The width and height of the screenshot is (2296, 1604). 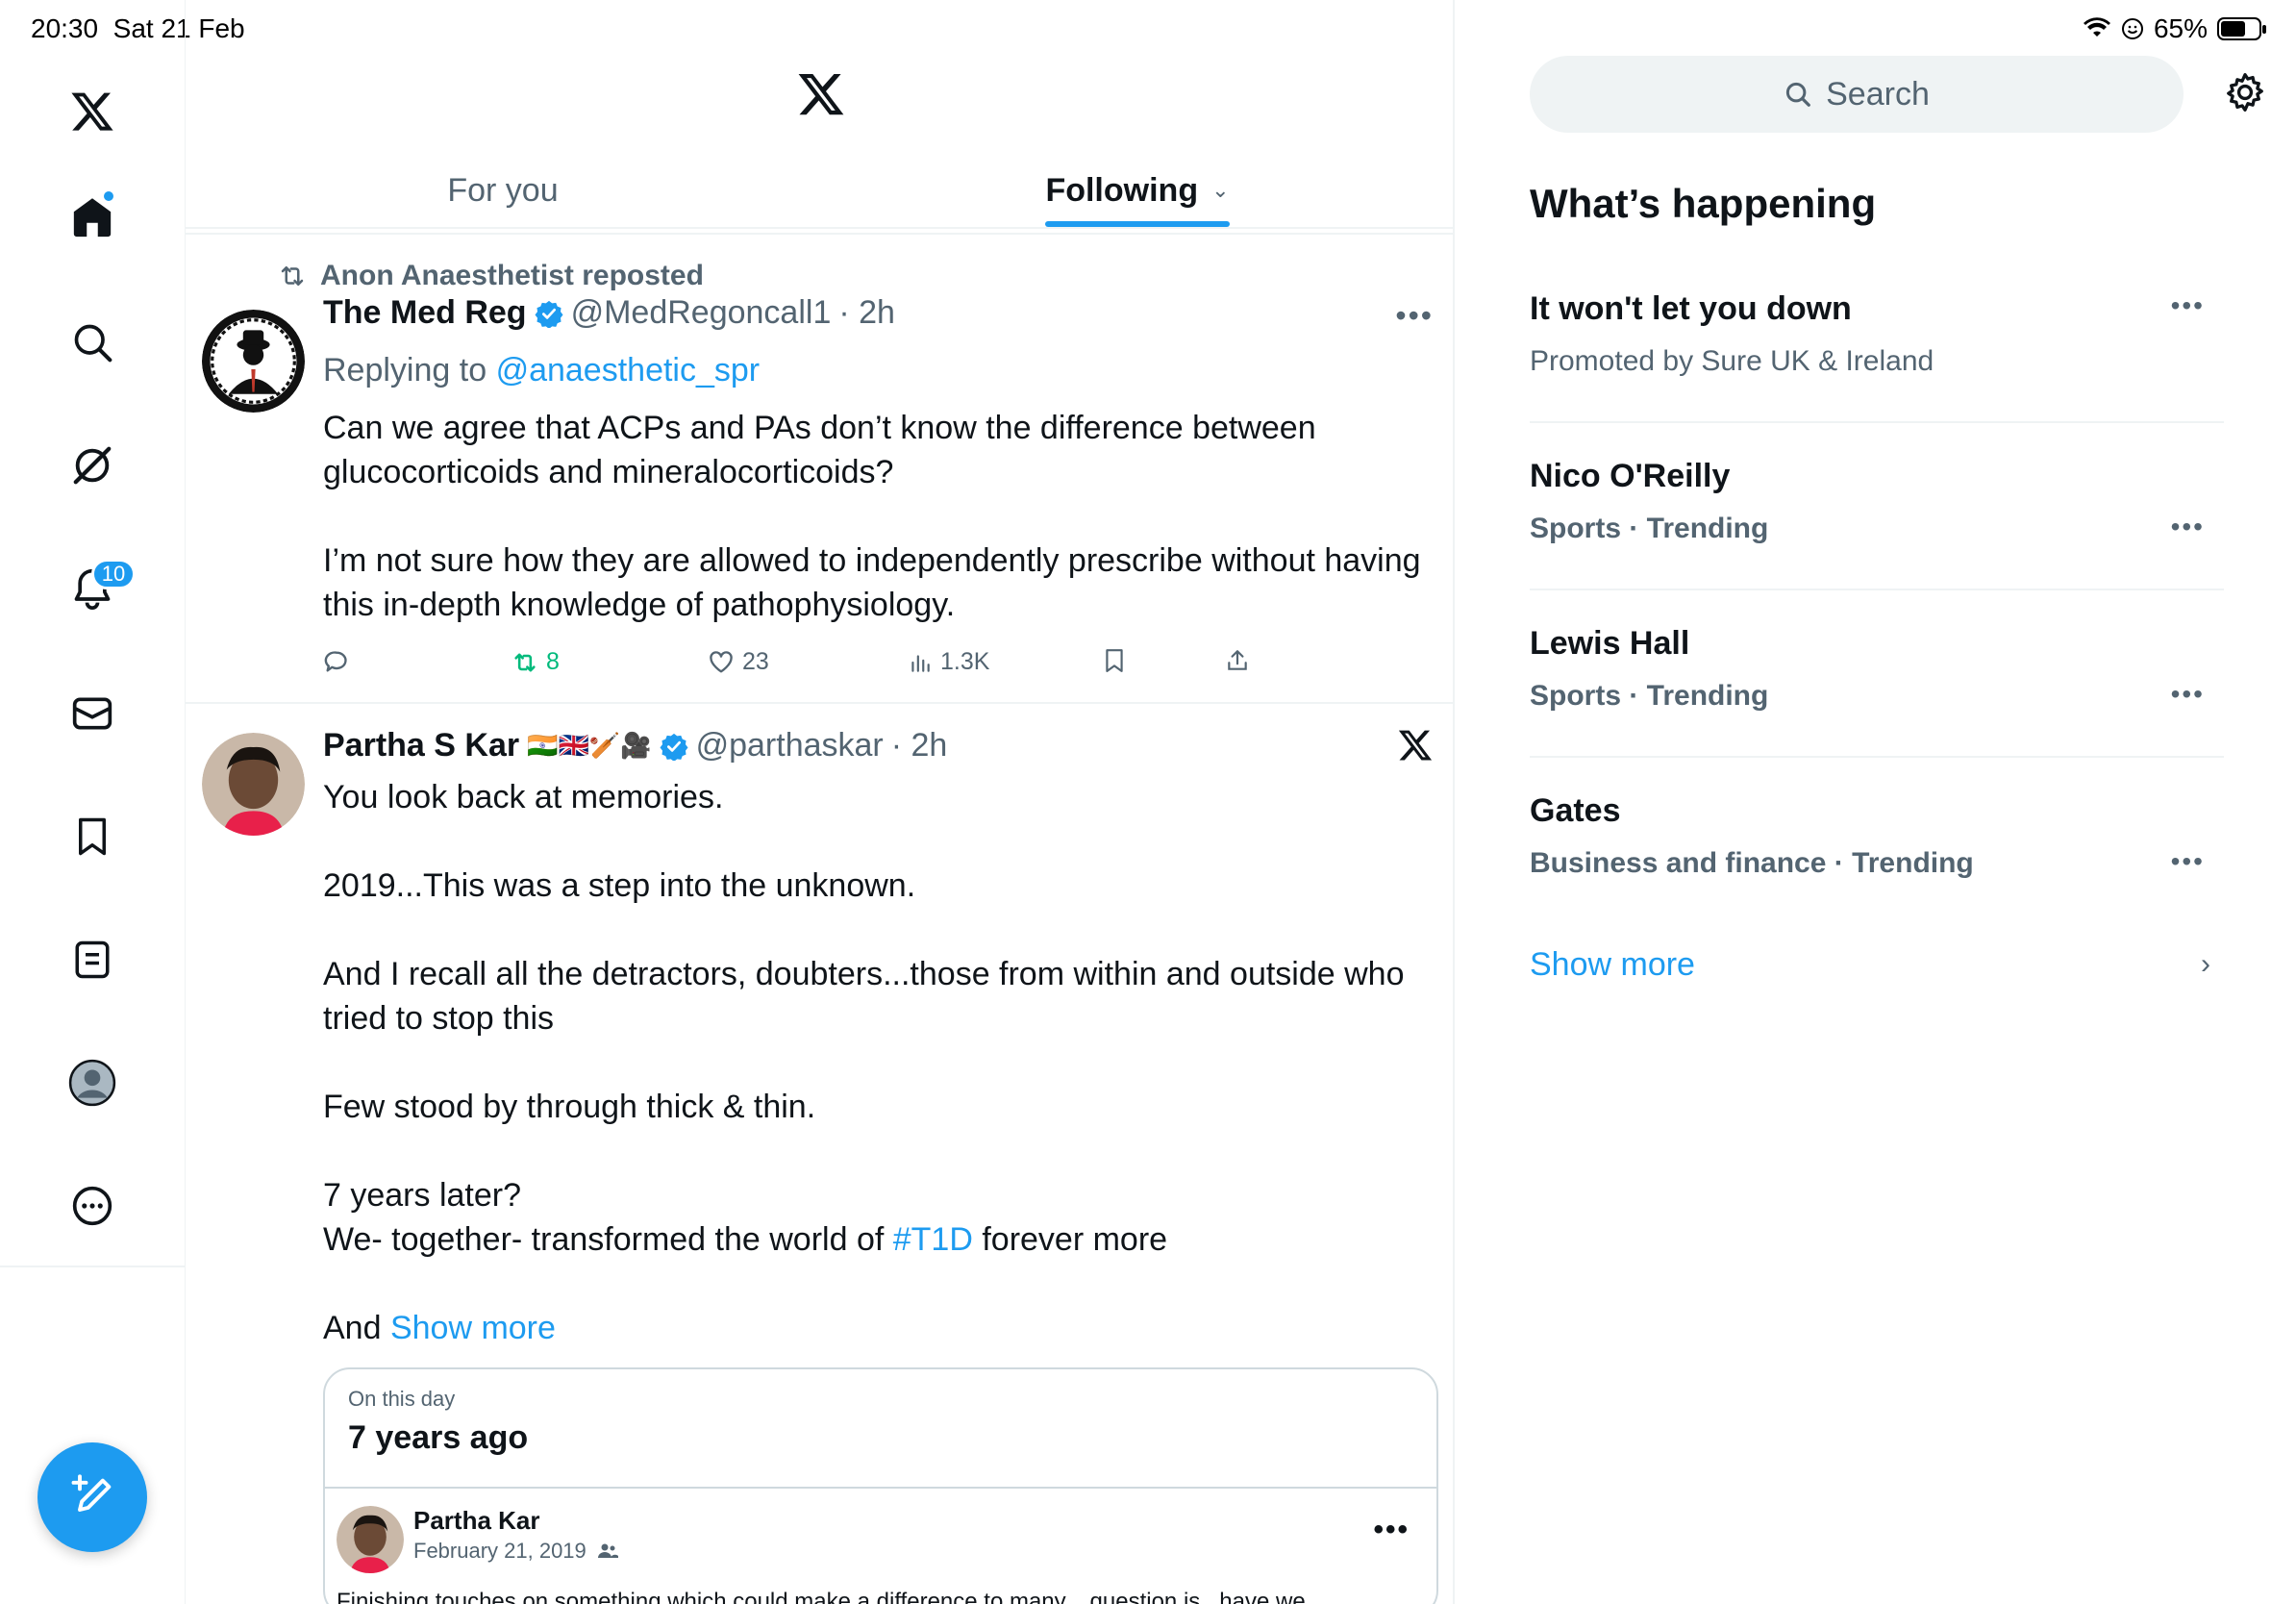 What do you see at coordinates (113, 574) in the screenshot?
I see `notification-badge: 10` at bounding box center [113, 574].